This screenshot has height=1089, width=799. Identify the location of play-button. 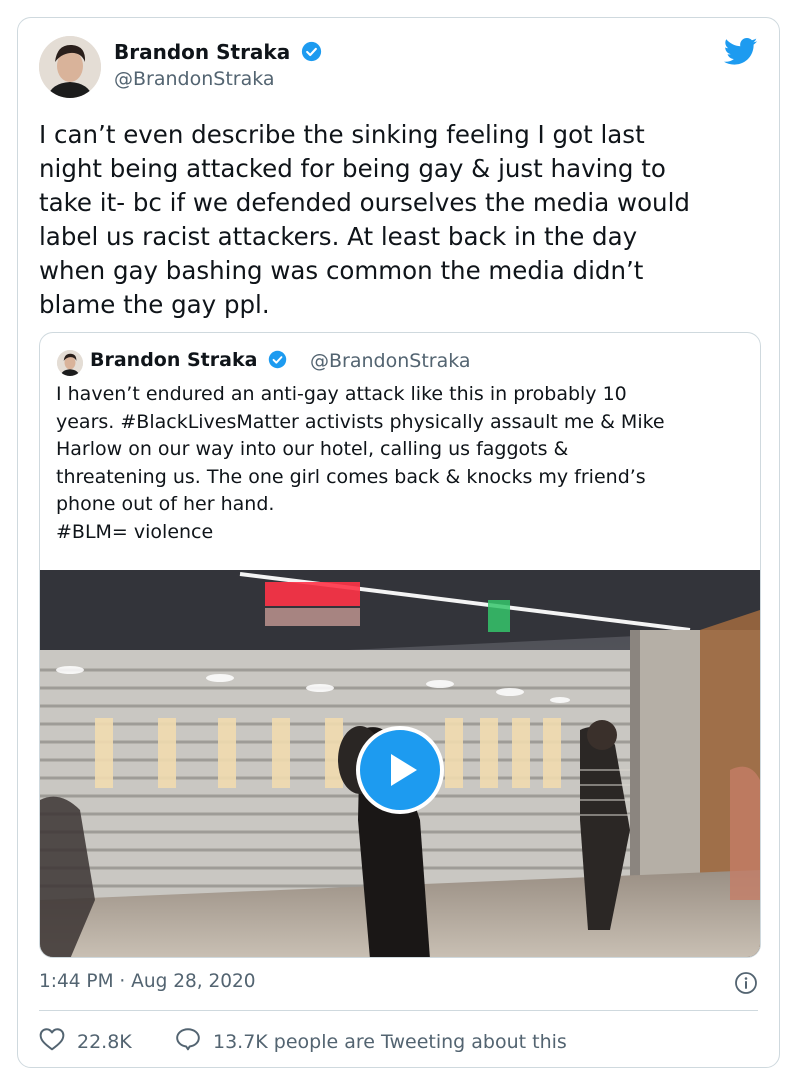
(400, 770).